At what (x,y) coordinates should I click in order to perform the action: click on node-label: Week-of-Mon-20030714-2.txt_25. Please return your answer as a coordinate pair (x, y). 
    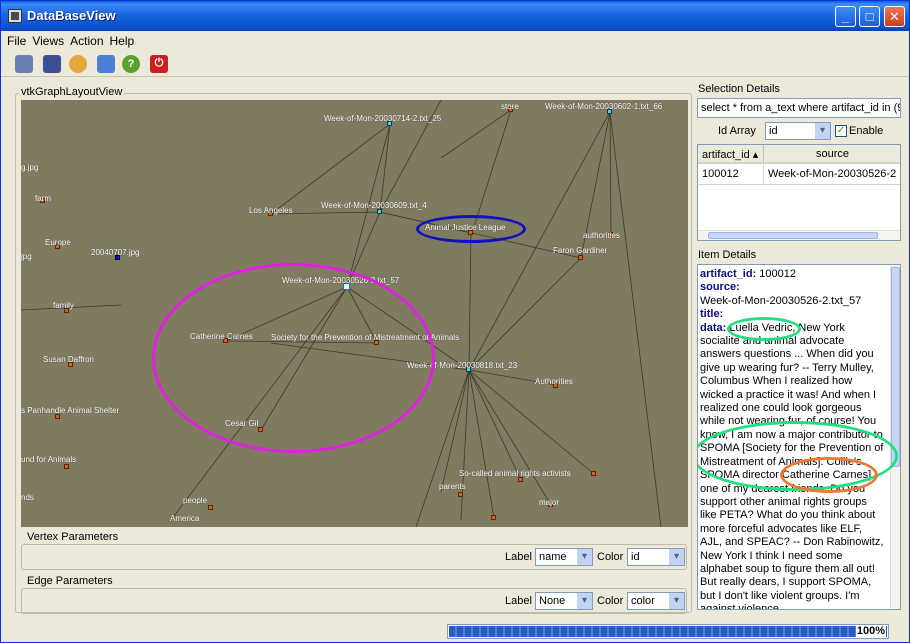
    Looking at the image, I should click on (383, 118).